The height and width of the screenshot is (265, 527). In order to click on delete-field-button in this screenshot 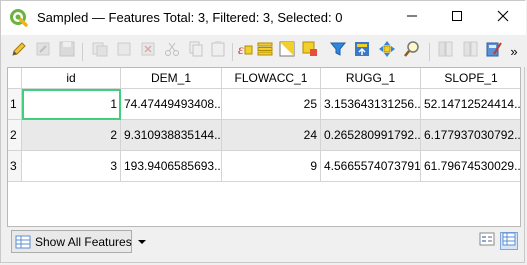, I will do `click(470, 51)`.